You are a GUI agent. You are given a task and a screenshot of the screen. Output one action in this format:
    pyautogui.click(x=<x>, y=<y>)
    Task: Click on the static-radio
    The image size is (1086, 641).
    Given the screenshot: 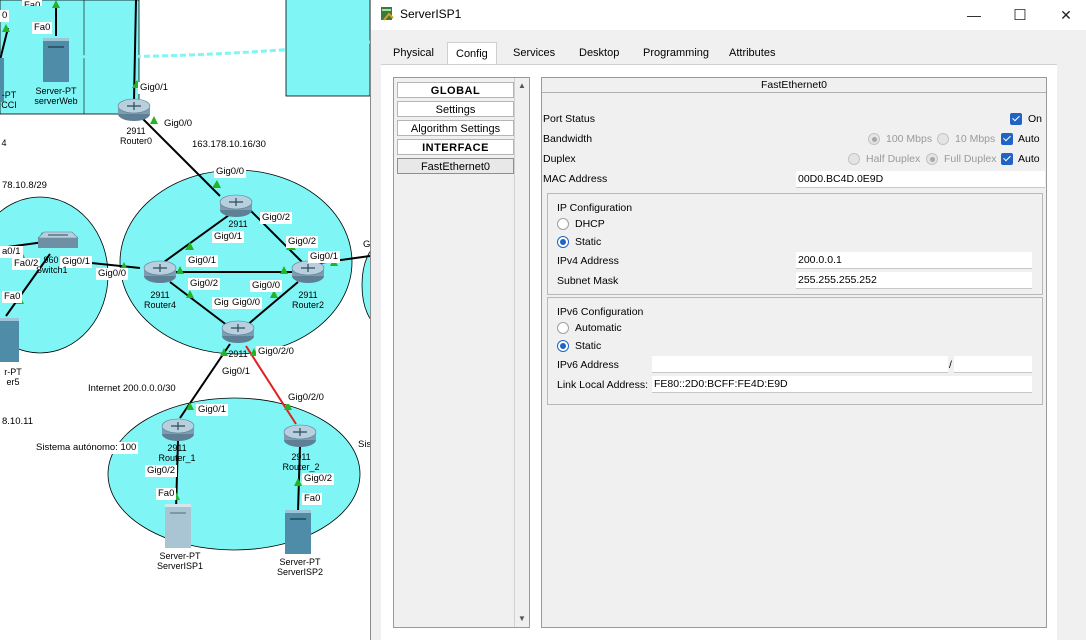 What is the action you would take?
    pyautogui.click(x=563, y=242)
    